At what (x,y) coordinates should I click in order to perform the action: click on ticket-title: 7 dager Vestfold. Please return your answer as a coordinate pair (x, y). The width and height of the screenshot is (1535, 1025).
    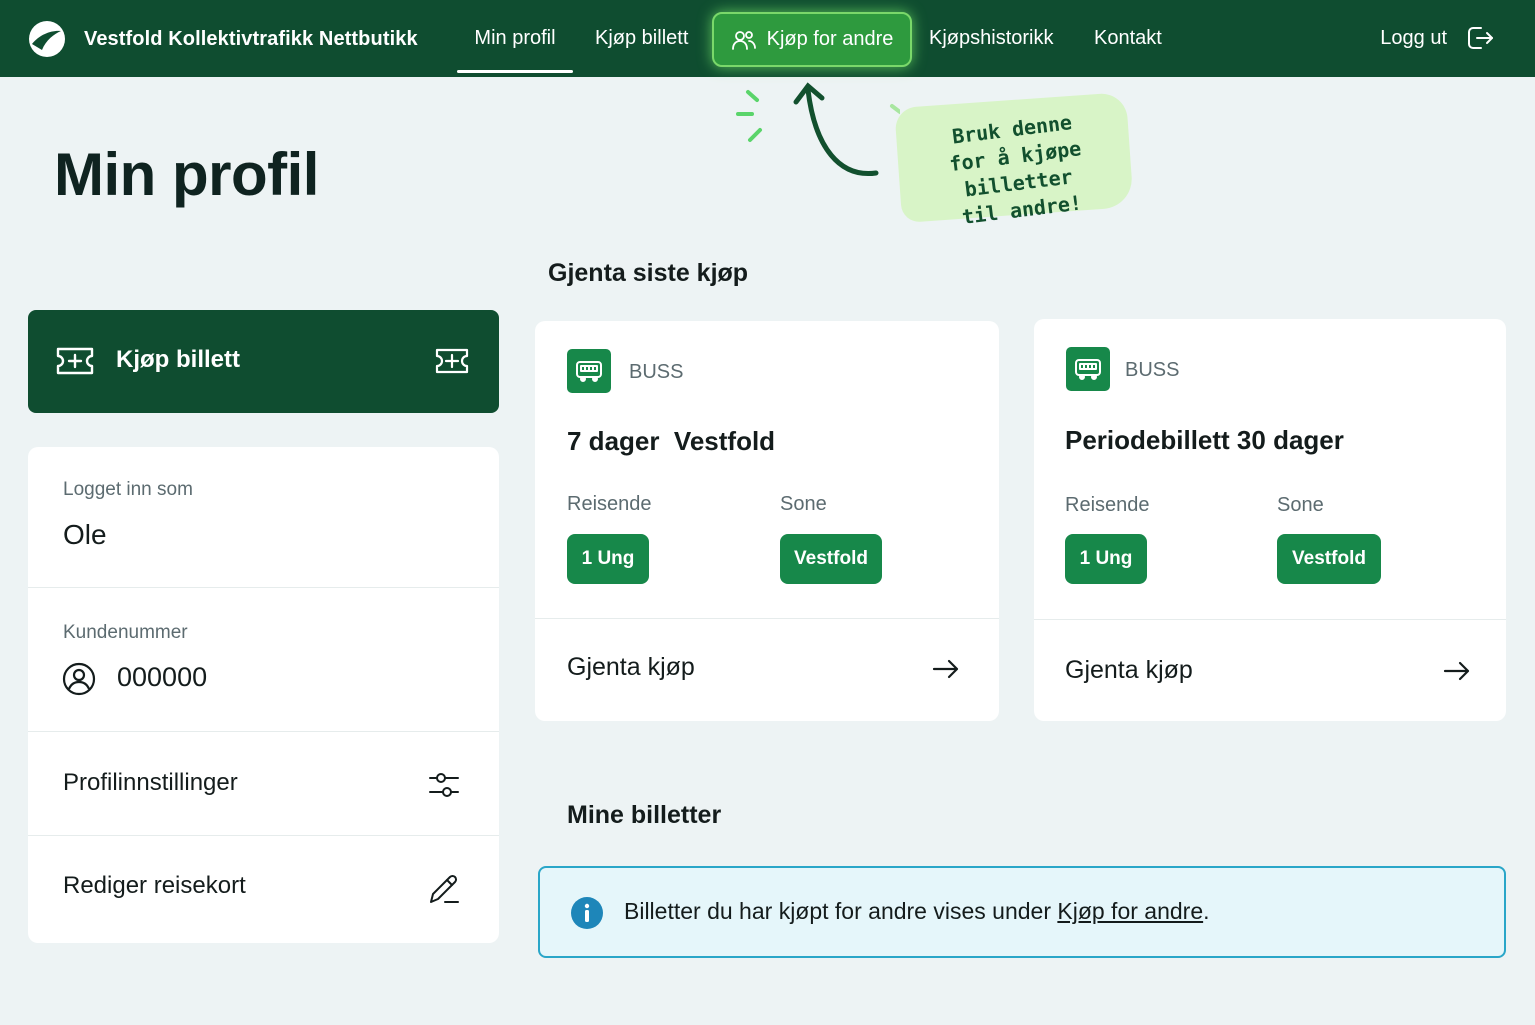
    Looking at the image, I should click on (671, 441).